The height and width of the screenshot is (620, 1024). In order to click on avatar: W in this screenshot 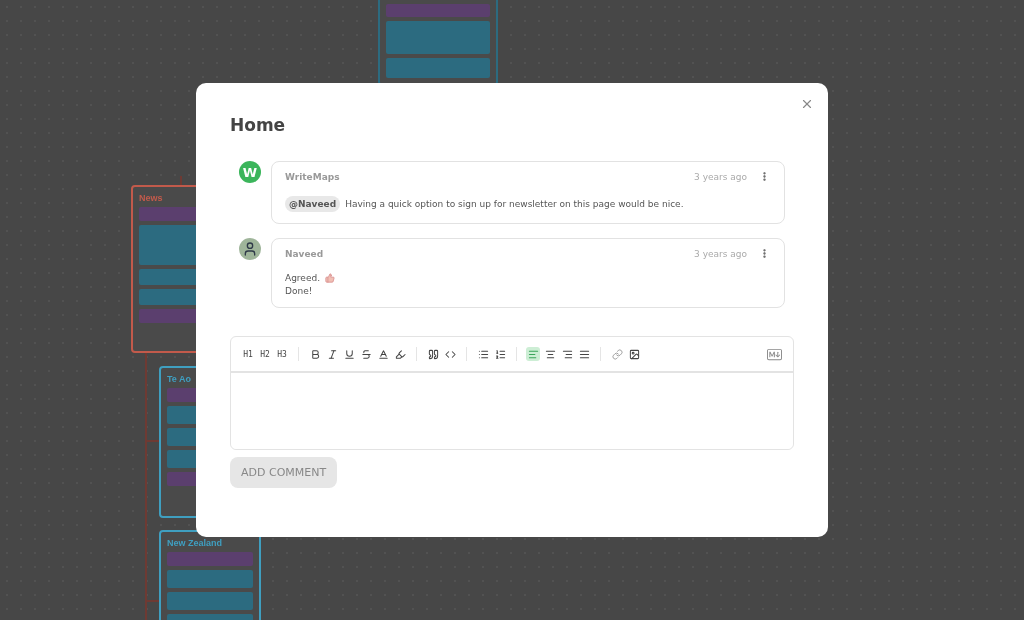, I will do `click(250, 172)`.